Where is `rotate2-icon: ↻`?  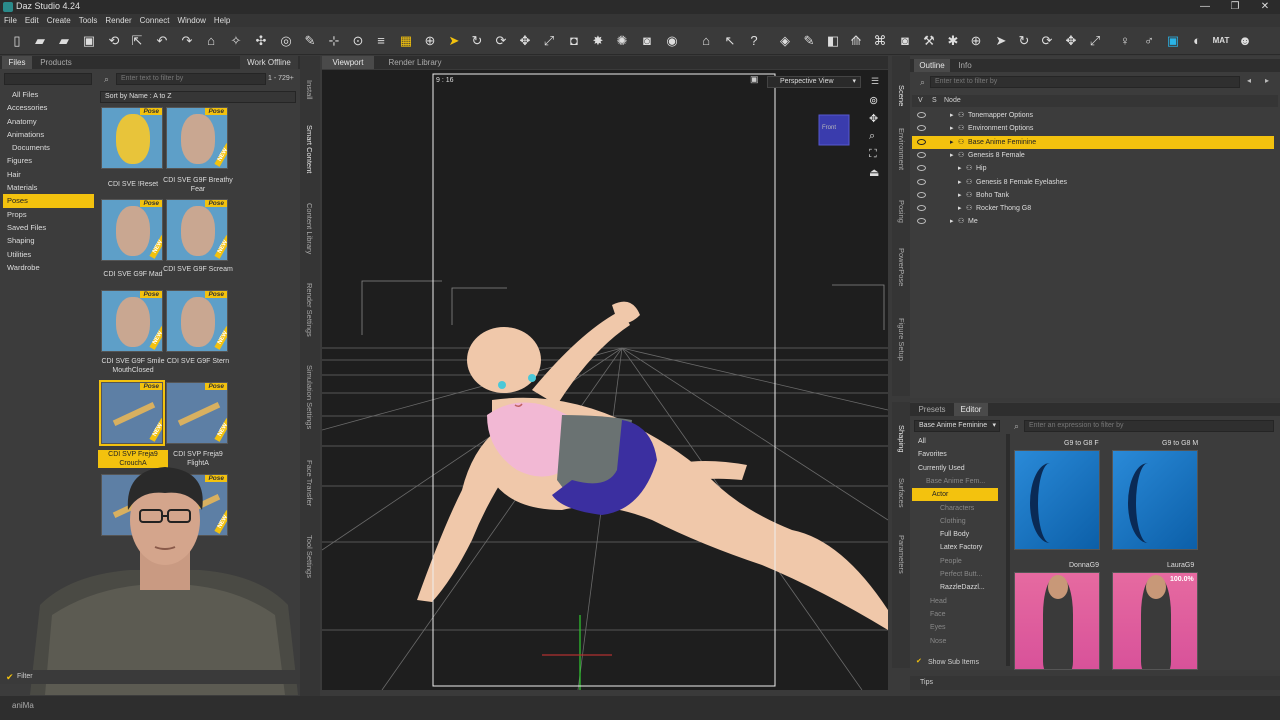 rotate2-icon: ↻ is located at coordinates (1024, 41).